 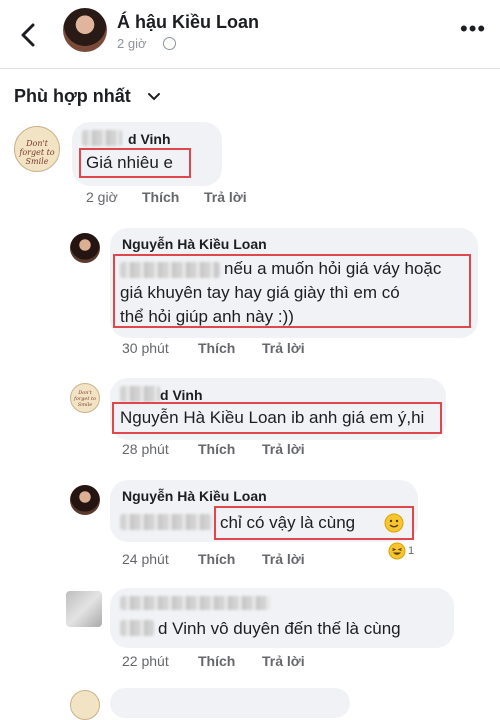 I want to click on chevron-down-icon, so click(x=154, y=96).